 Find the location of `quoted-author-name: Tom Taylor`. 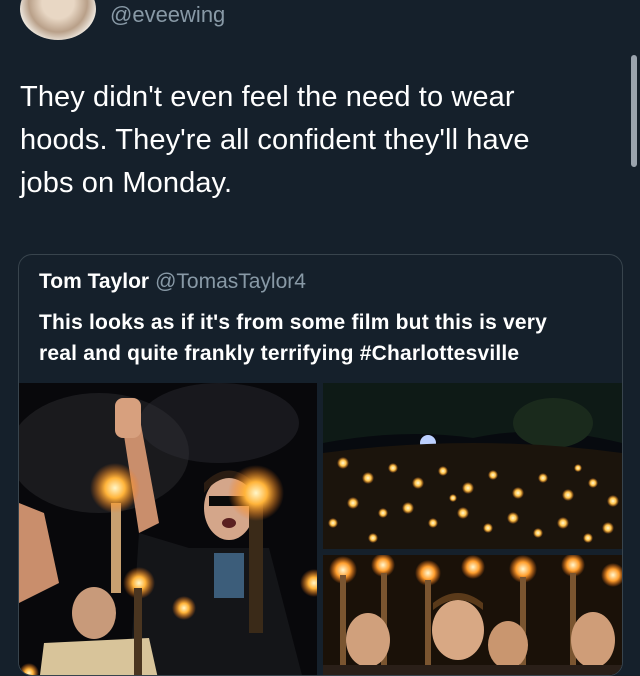

quoted-author-name: Tom Taylor is located at coordinates (94, 281).